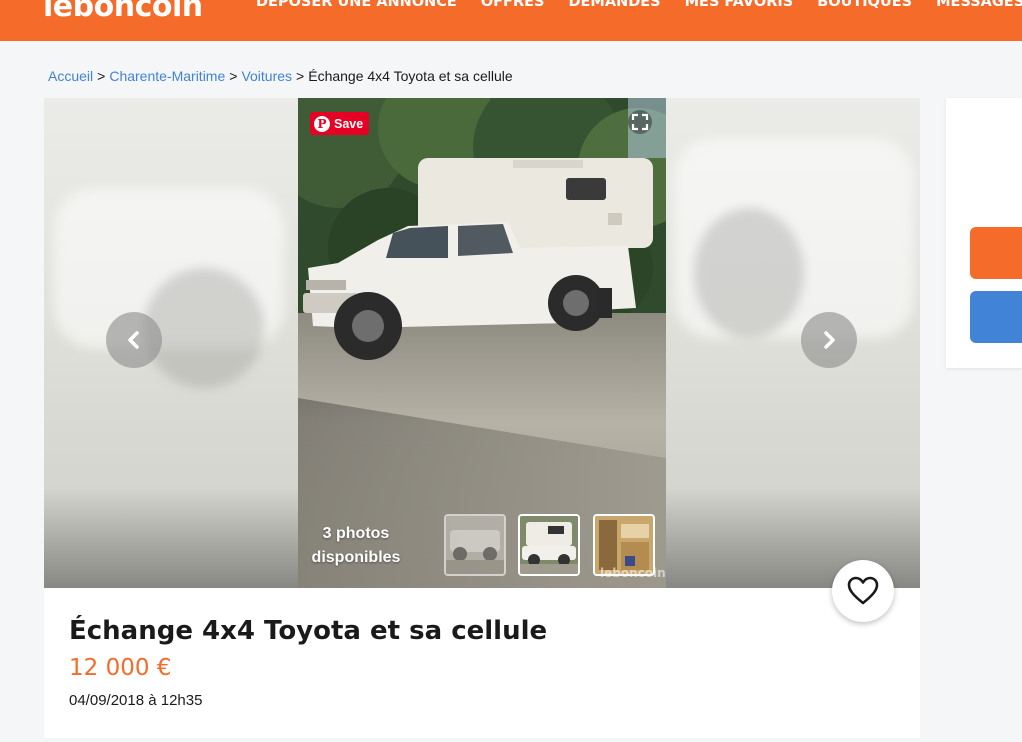 This screenshot has width=1022, height=742. I want to click on photo-count-number: 3 photos, so click(356, 533).